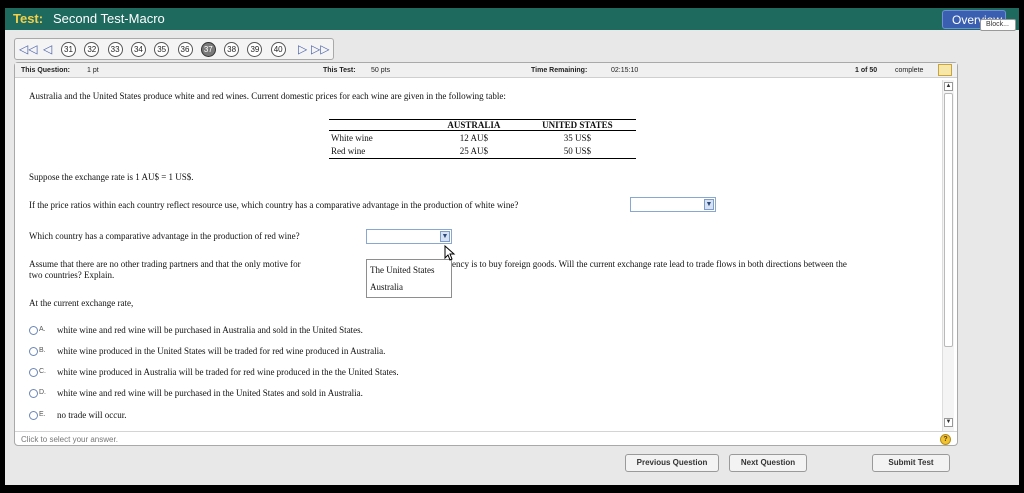  I want to click on question-number-37: 37, so click(208, 49).